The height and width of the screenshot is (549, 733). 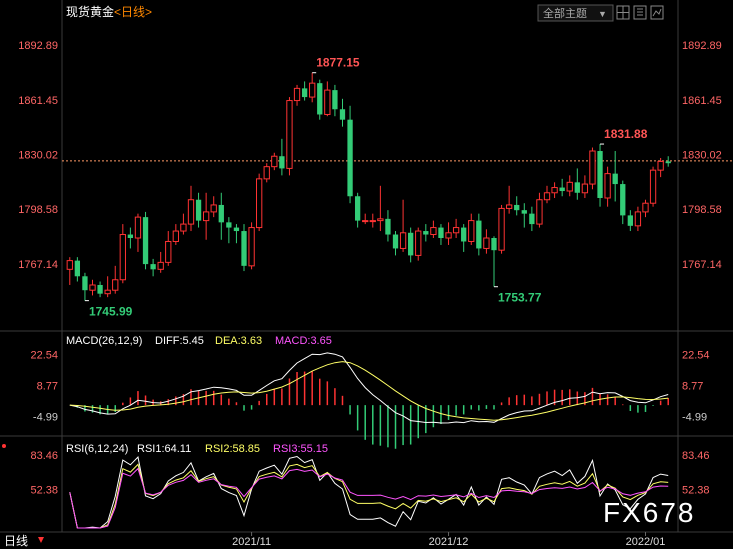 What do you see at coordinates (300, 449) in the screenshot?
I see `rsi3-label: RSI3:55.15` at bounding box center [300, 449].